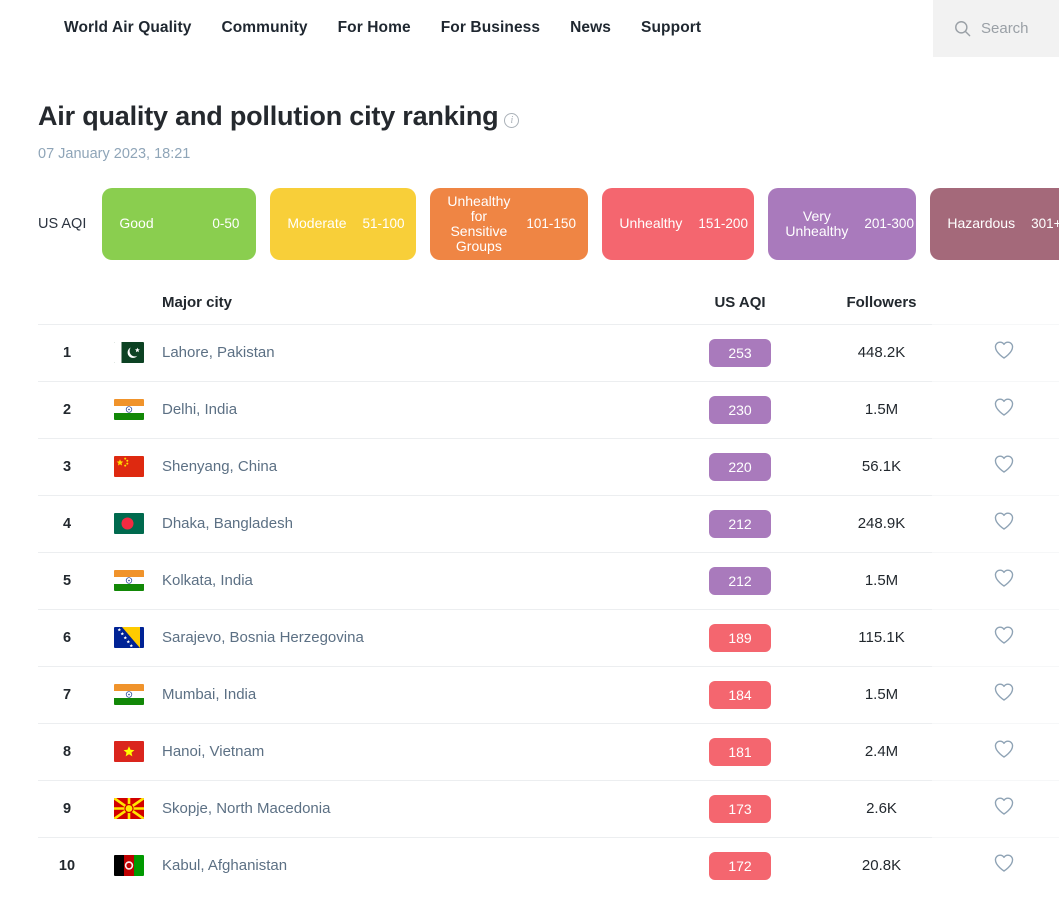 This screenshot has height=904, width=1059. I want to click on row-aqi-cell: 172, so click(740, 865).